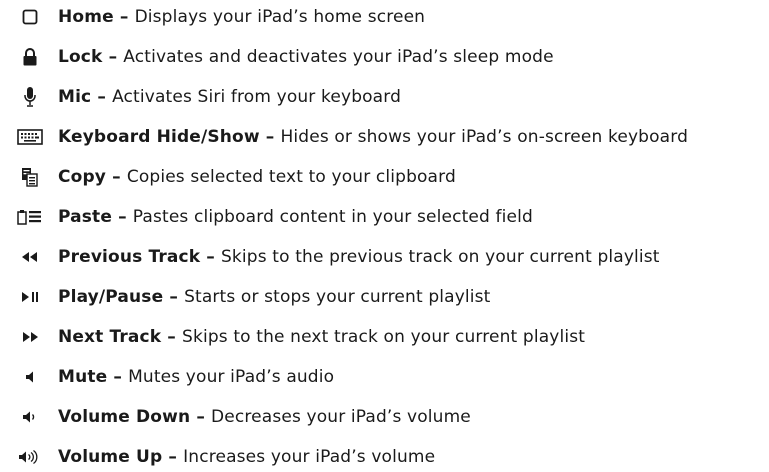  I want to click on play-pause-icon, so click(30, 297).